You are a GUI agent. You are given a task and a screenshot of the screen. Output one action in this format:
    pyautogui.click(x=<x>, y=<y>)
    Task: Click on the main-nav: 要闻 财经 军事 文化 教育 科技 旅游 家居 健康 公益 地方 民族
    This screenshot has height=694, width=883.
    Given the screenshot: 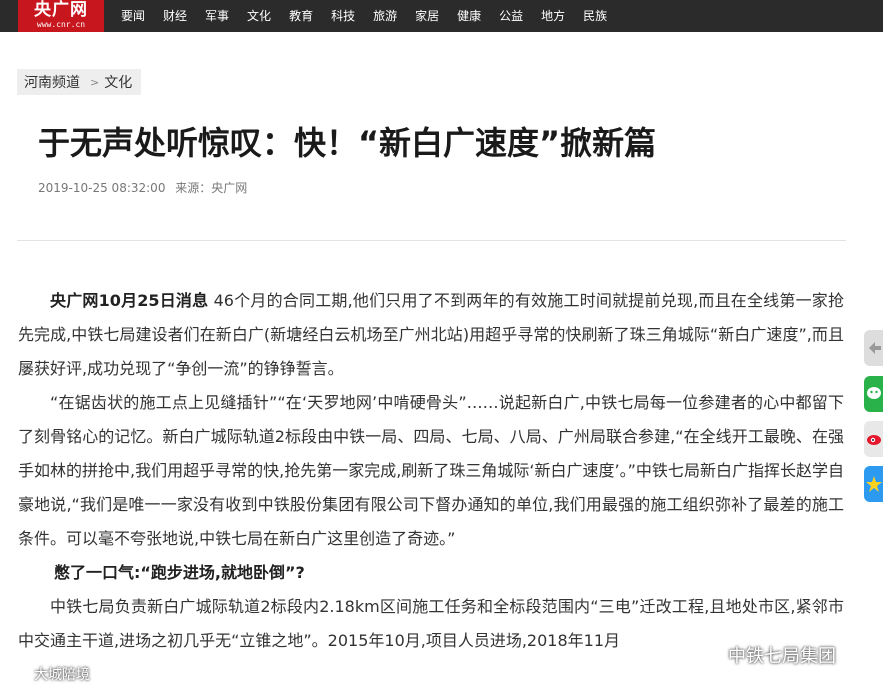 What is the action you would take?
    pyautogui.click(x=364, y=16)
    